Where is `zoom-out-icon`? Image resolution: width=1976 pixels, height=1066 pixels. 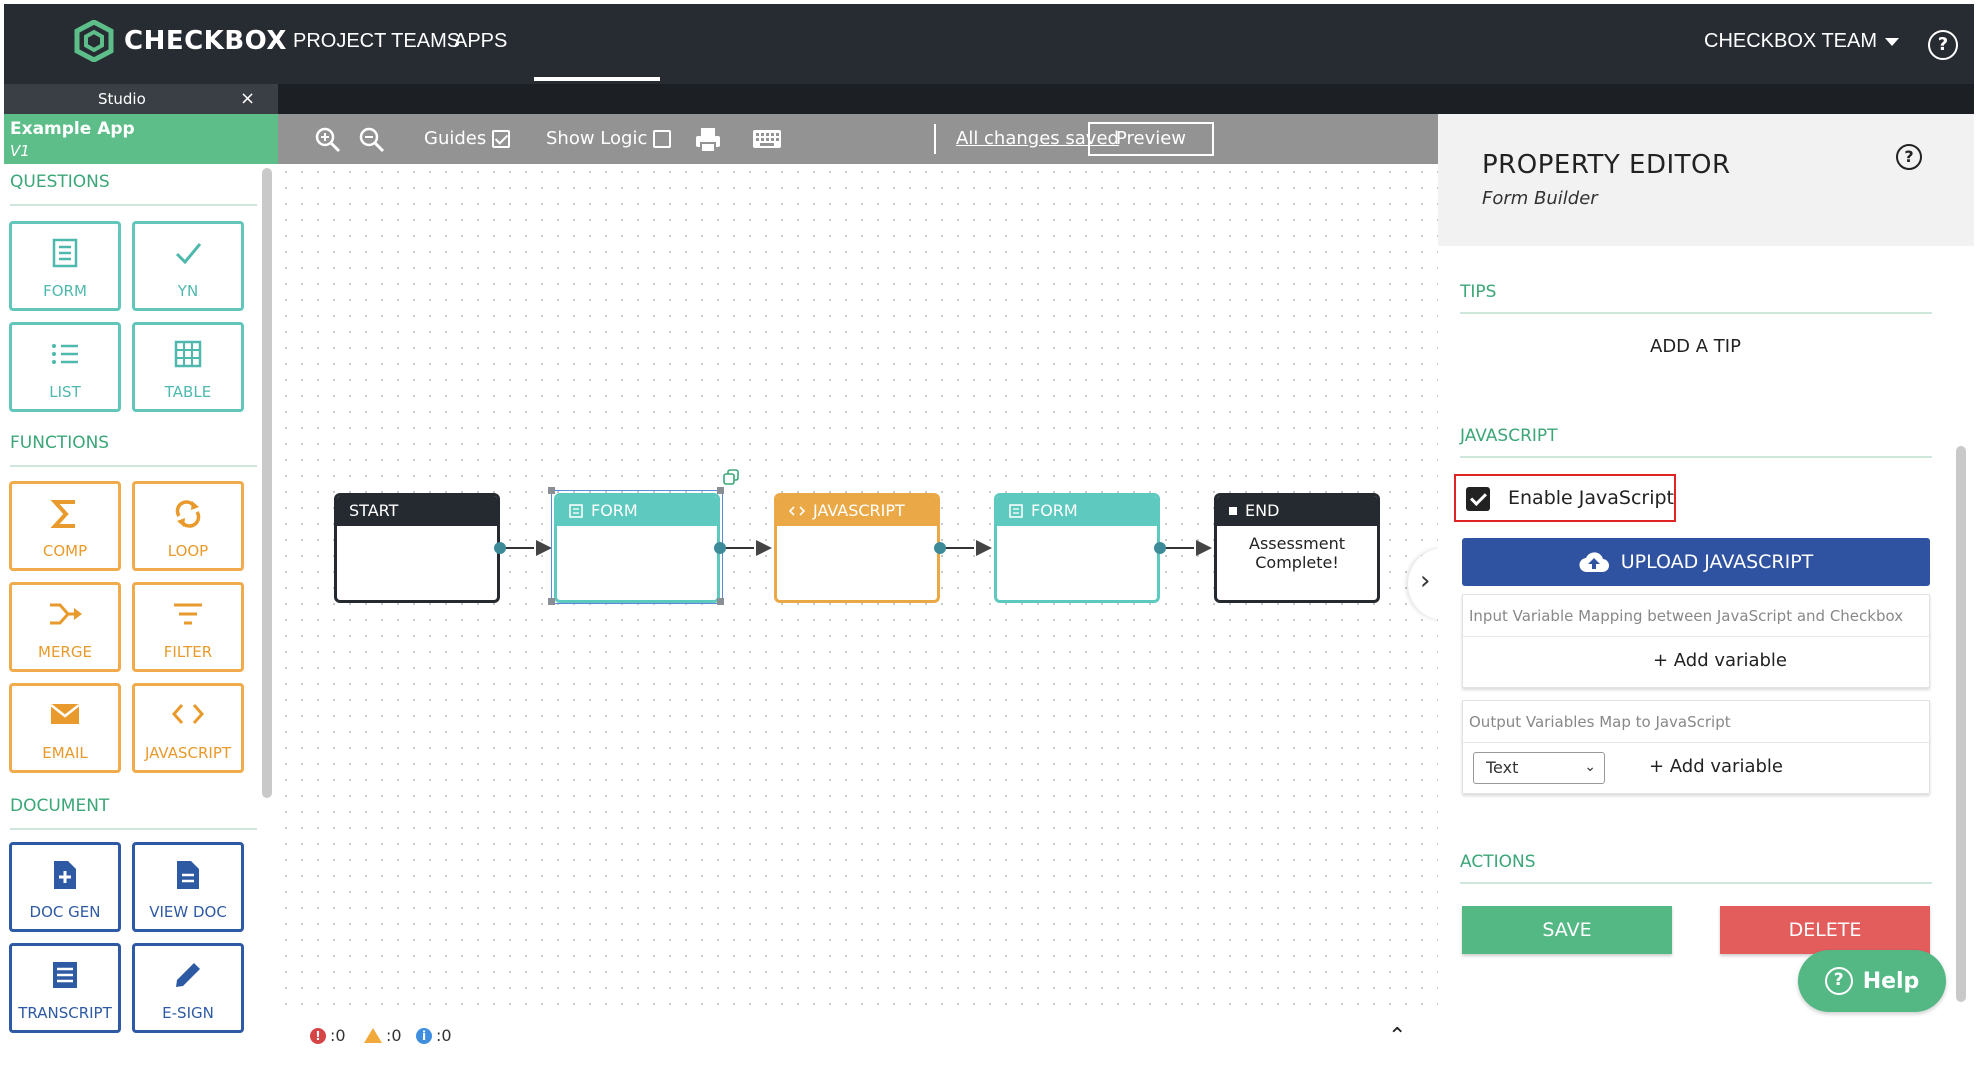 zoom-out-icon is located at coordinates (372, 140).